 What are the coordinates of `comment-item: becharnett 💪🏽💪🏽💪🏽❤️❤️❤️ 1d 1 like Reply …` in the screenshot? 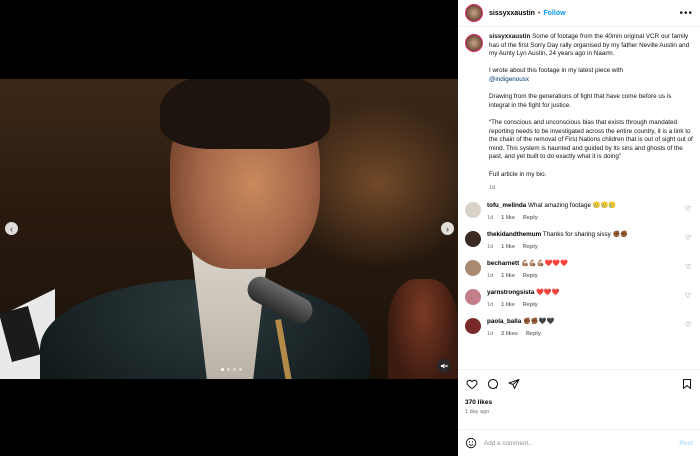 It's located at (579, 269).